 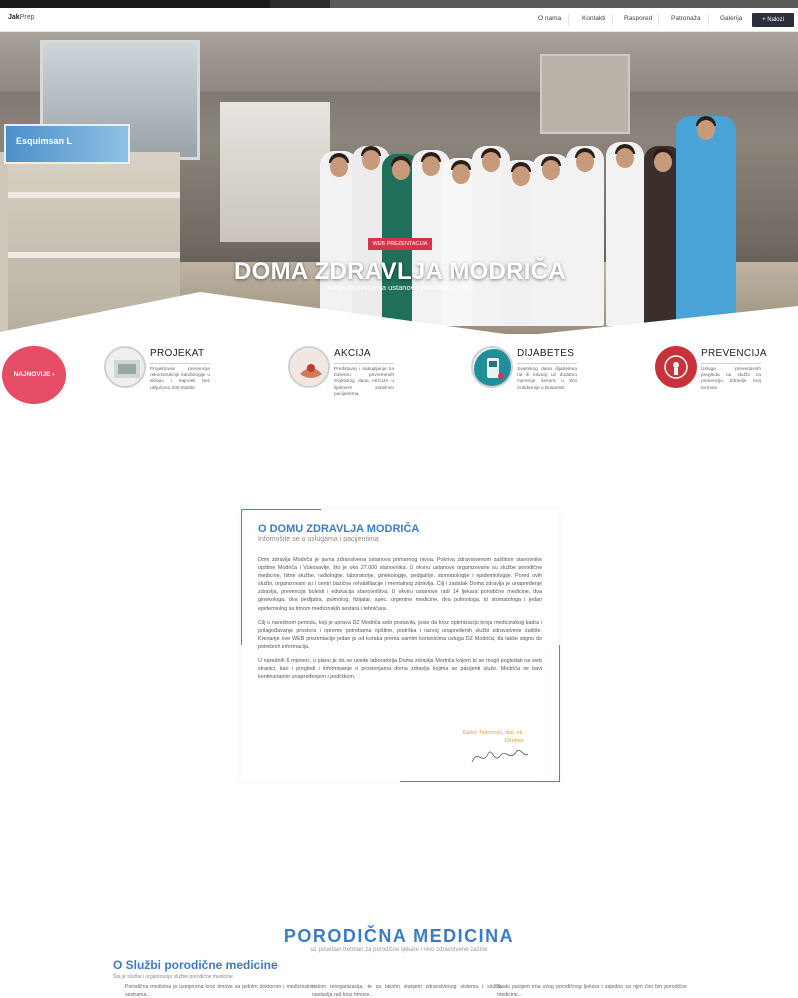 I want to click on nalozi-button: + Nalozi, so click(x=773, y=20).